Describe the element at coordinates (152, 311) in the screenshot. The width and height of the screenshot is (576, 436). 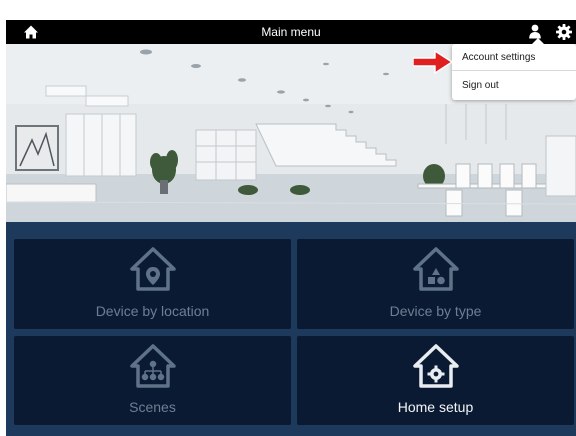
I see `tile-label: Device by location` at that location.